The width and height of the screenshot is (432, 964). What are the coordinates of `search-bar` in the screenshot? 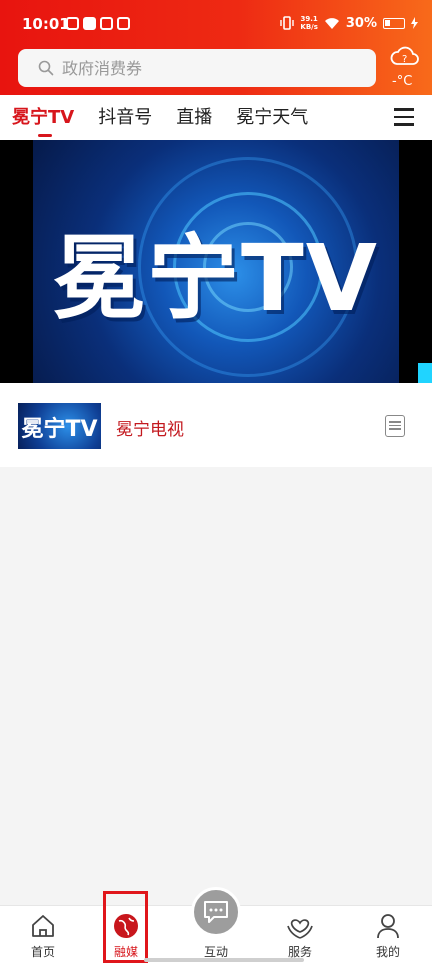 It's located at (197, 68).